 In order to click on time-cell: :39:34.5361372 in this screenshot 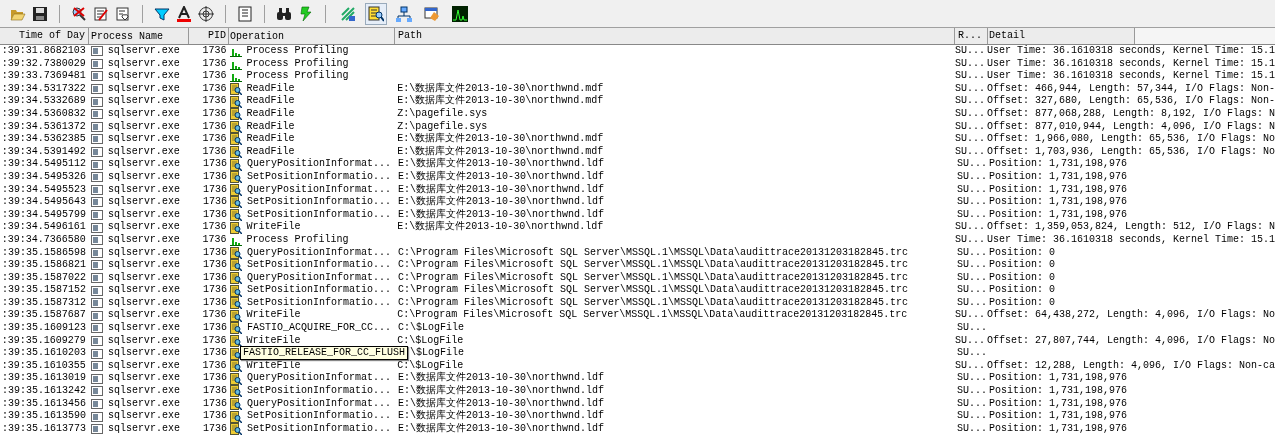, I will do `click(43, 126)`.